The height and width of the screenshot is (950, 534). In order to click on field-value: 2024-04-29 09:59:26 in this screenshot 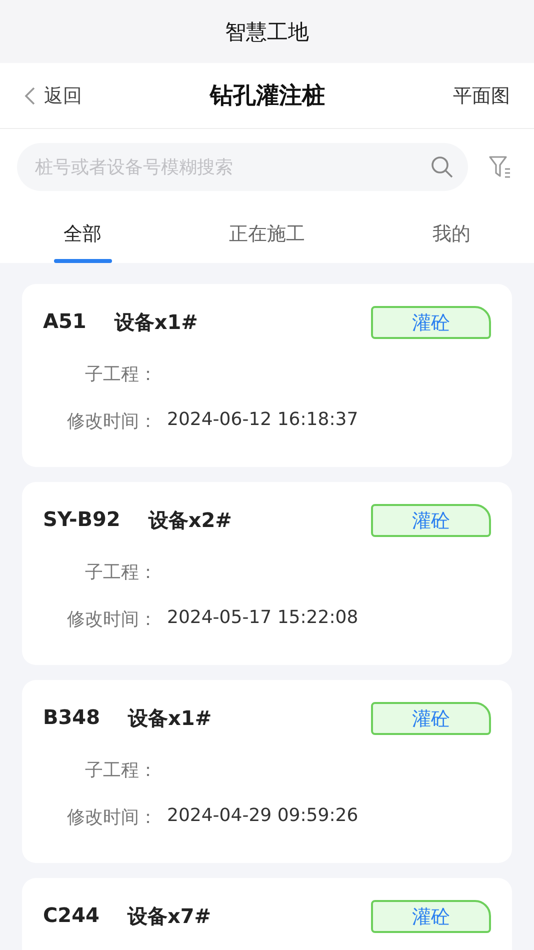, I will do `click(263, 816)`.